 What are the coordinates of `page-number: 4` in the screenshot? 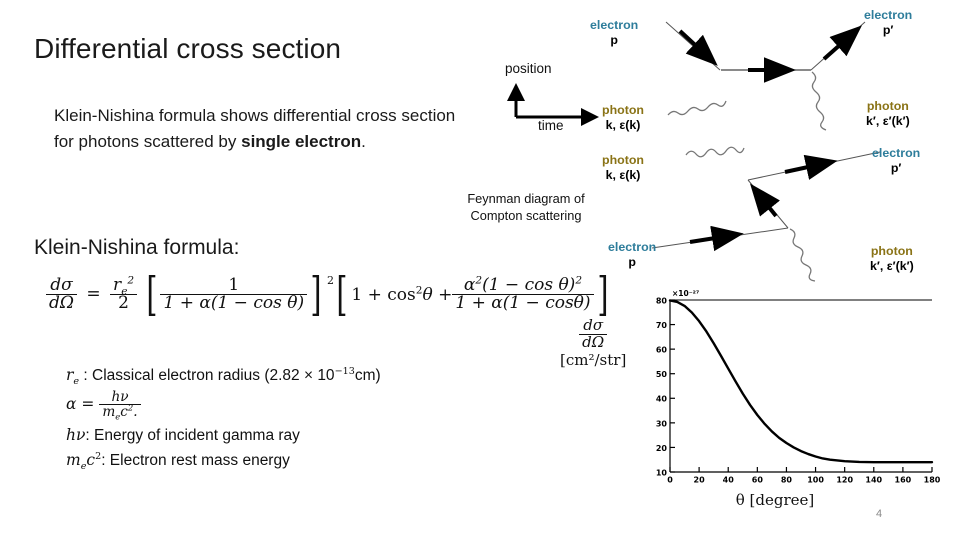 It's located at (879, 514).